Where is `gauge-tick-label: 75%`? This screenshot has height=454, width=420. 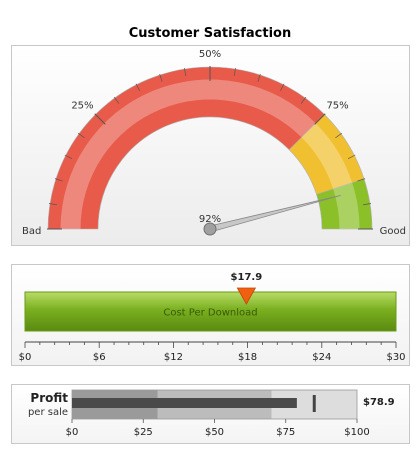
gauge-tick-label: 75% is located at coordinates (337, 106).